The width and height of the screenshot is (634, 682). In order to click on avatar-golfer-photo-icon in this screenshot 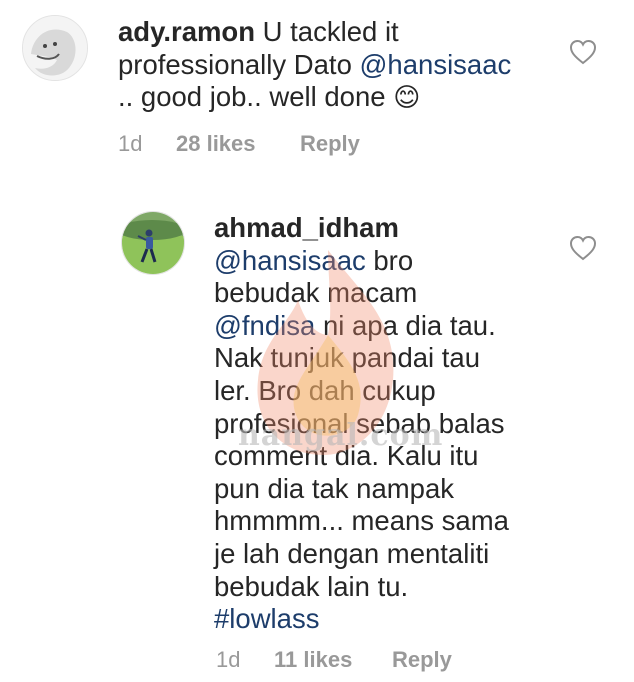, I will do `click(153, 243)`.